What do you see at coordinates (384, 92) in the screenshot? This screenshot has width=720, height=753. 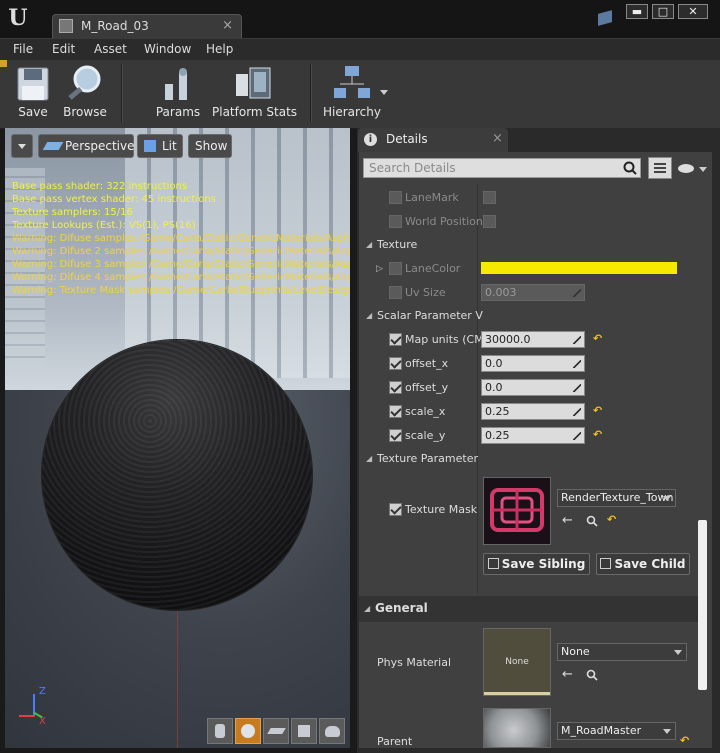 I see `hierarchy-dropdown-icon` at bounding box center [384, 92].